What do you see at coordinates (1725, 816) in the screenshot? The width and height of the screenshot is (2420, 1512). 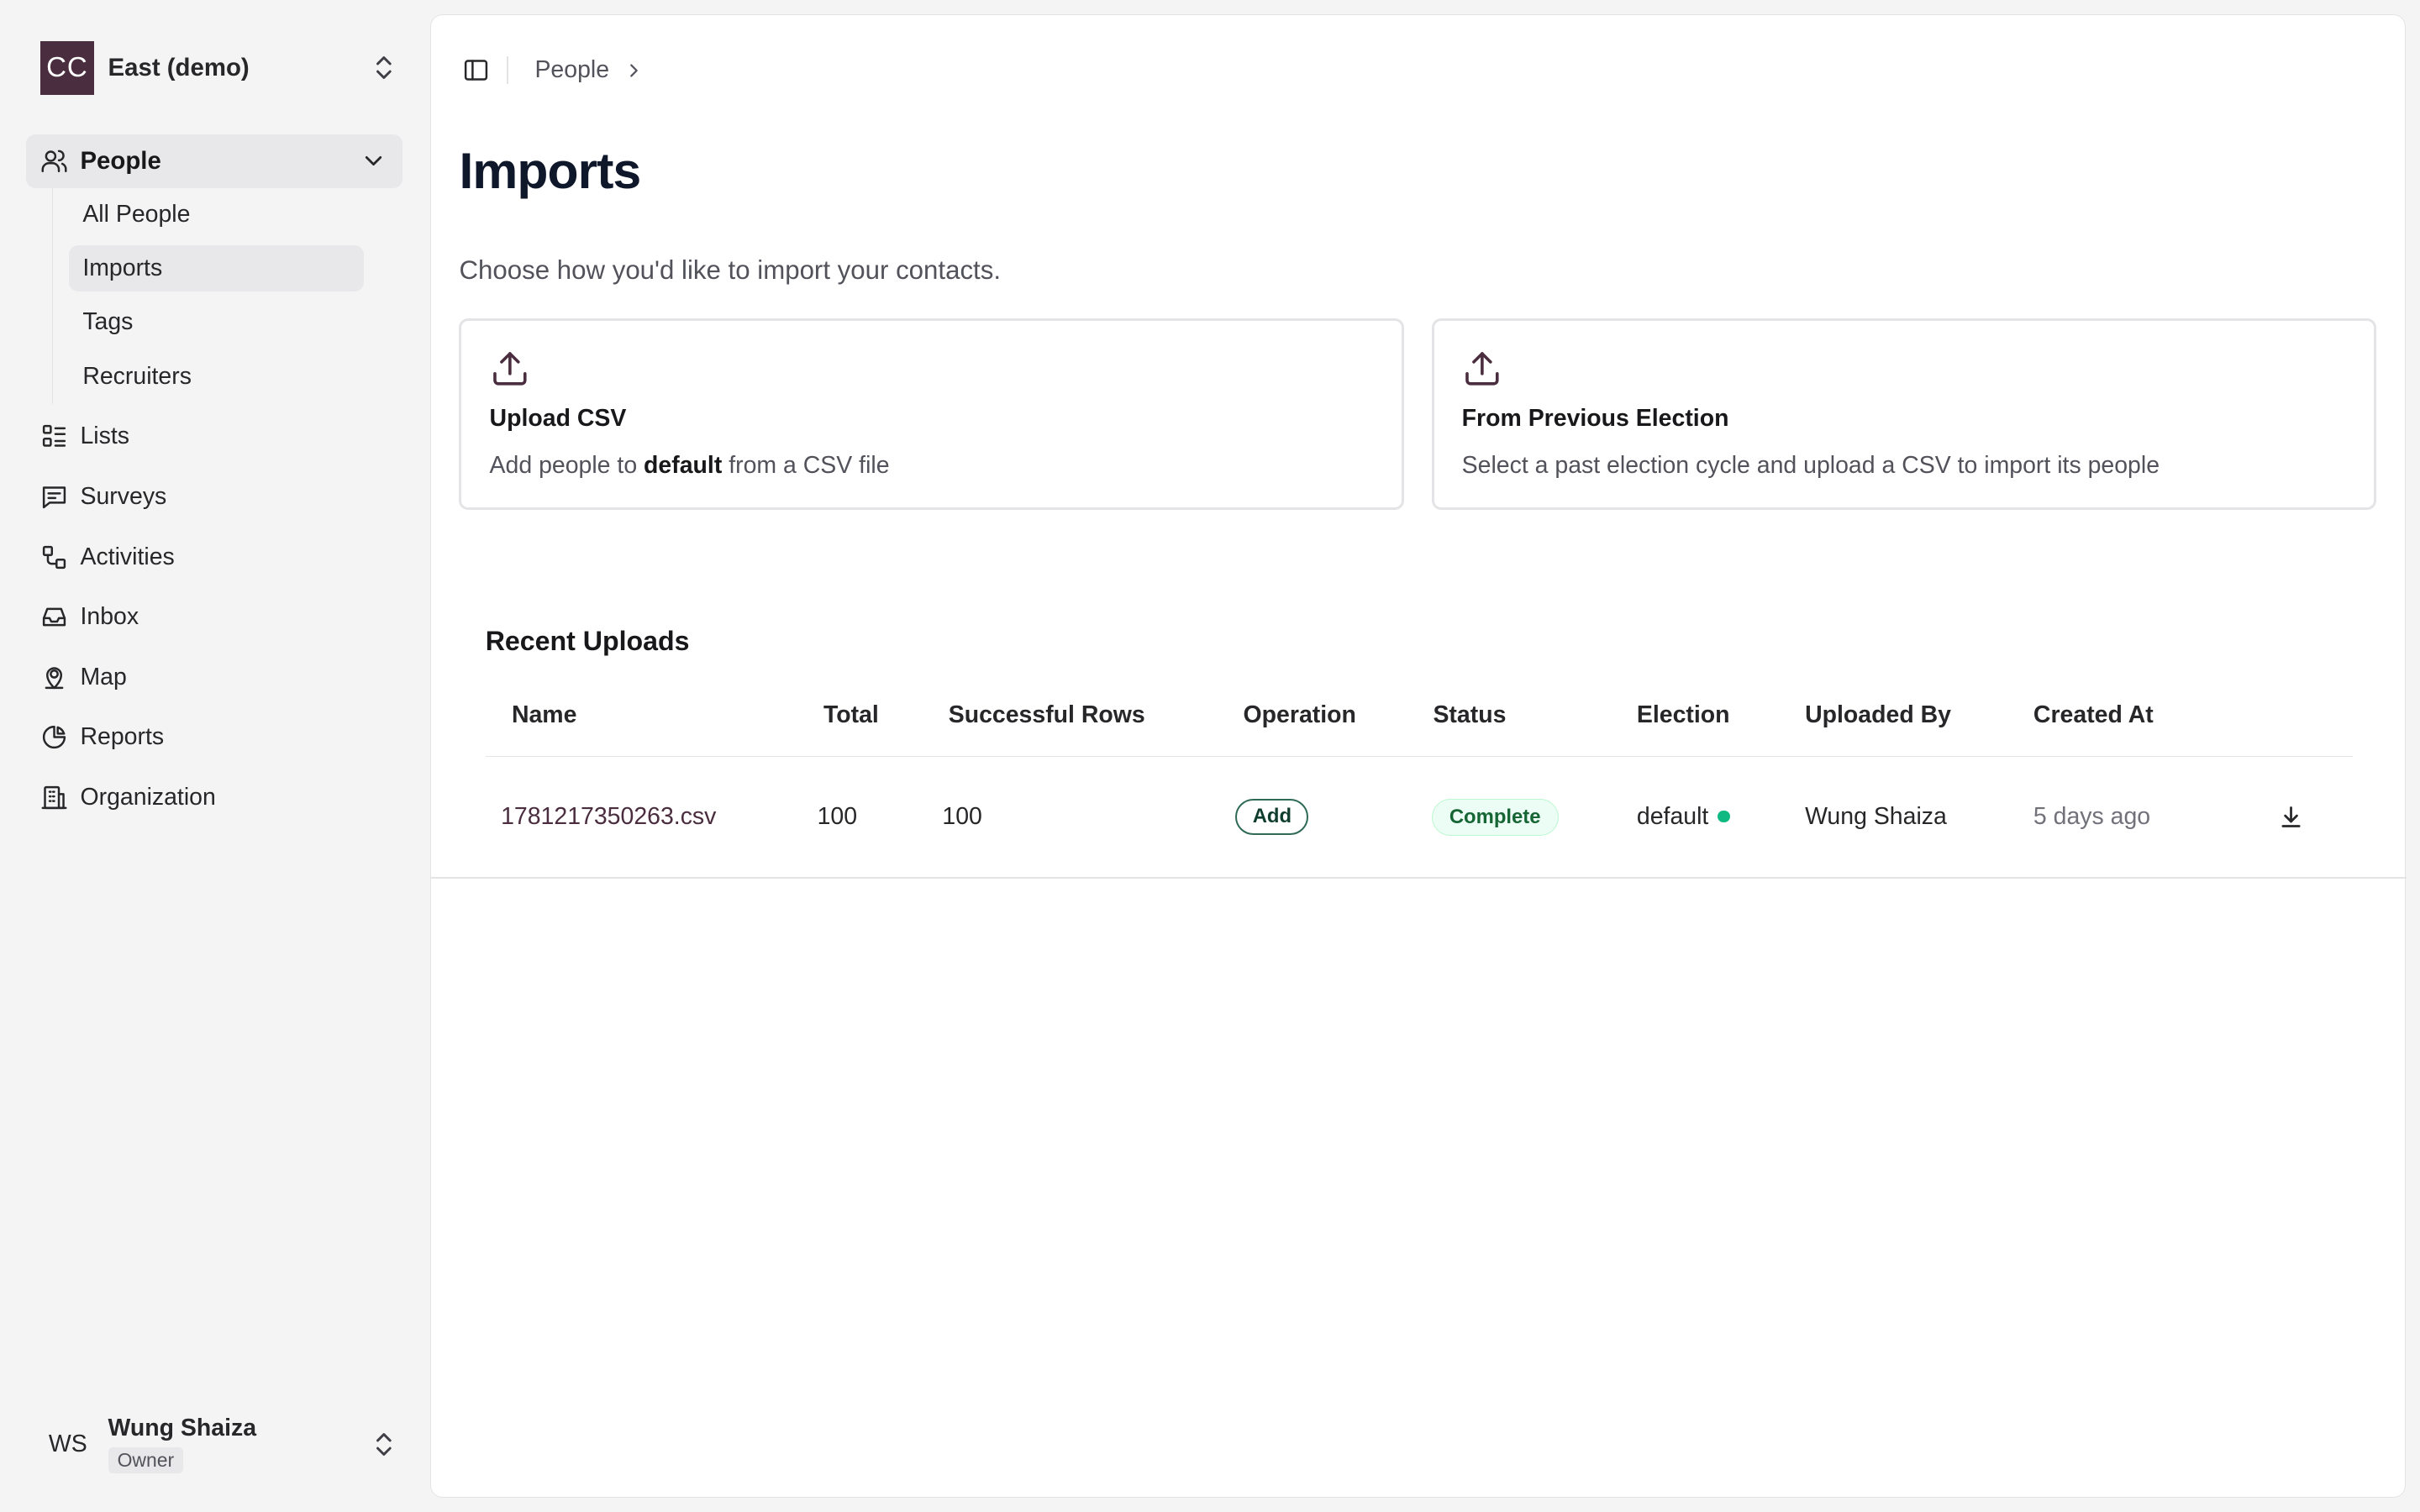 I see `election-active-dot` at bounding box center [1725, 816].